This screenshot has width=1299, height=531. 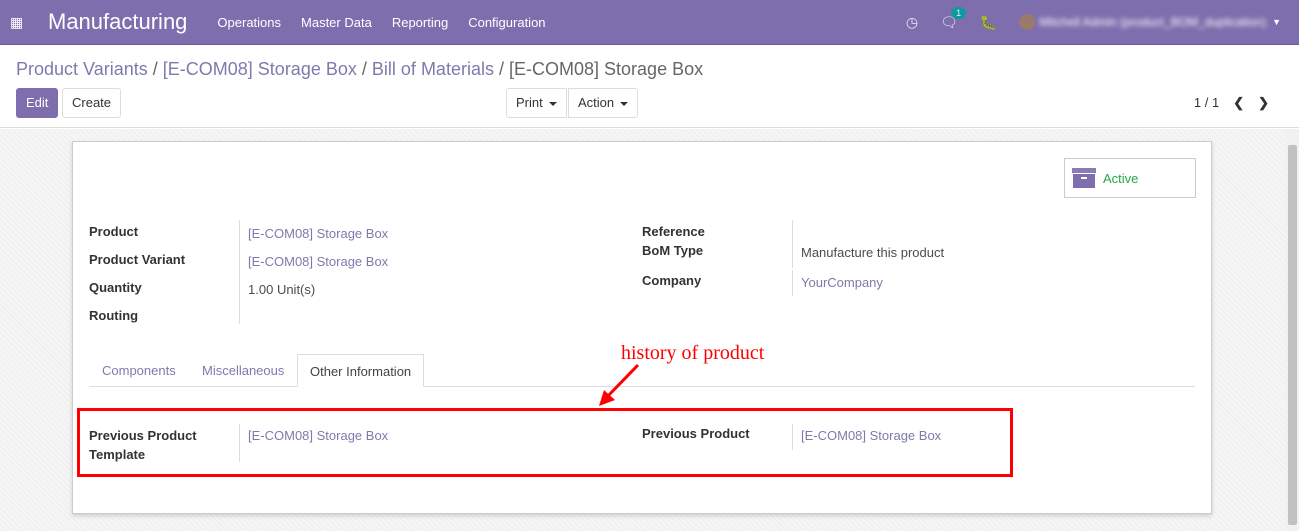 What do you see at coordinates (37, 103) in the screenshot?
I see `edit-button: Edit` at bounding box center [37, 103].